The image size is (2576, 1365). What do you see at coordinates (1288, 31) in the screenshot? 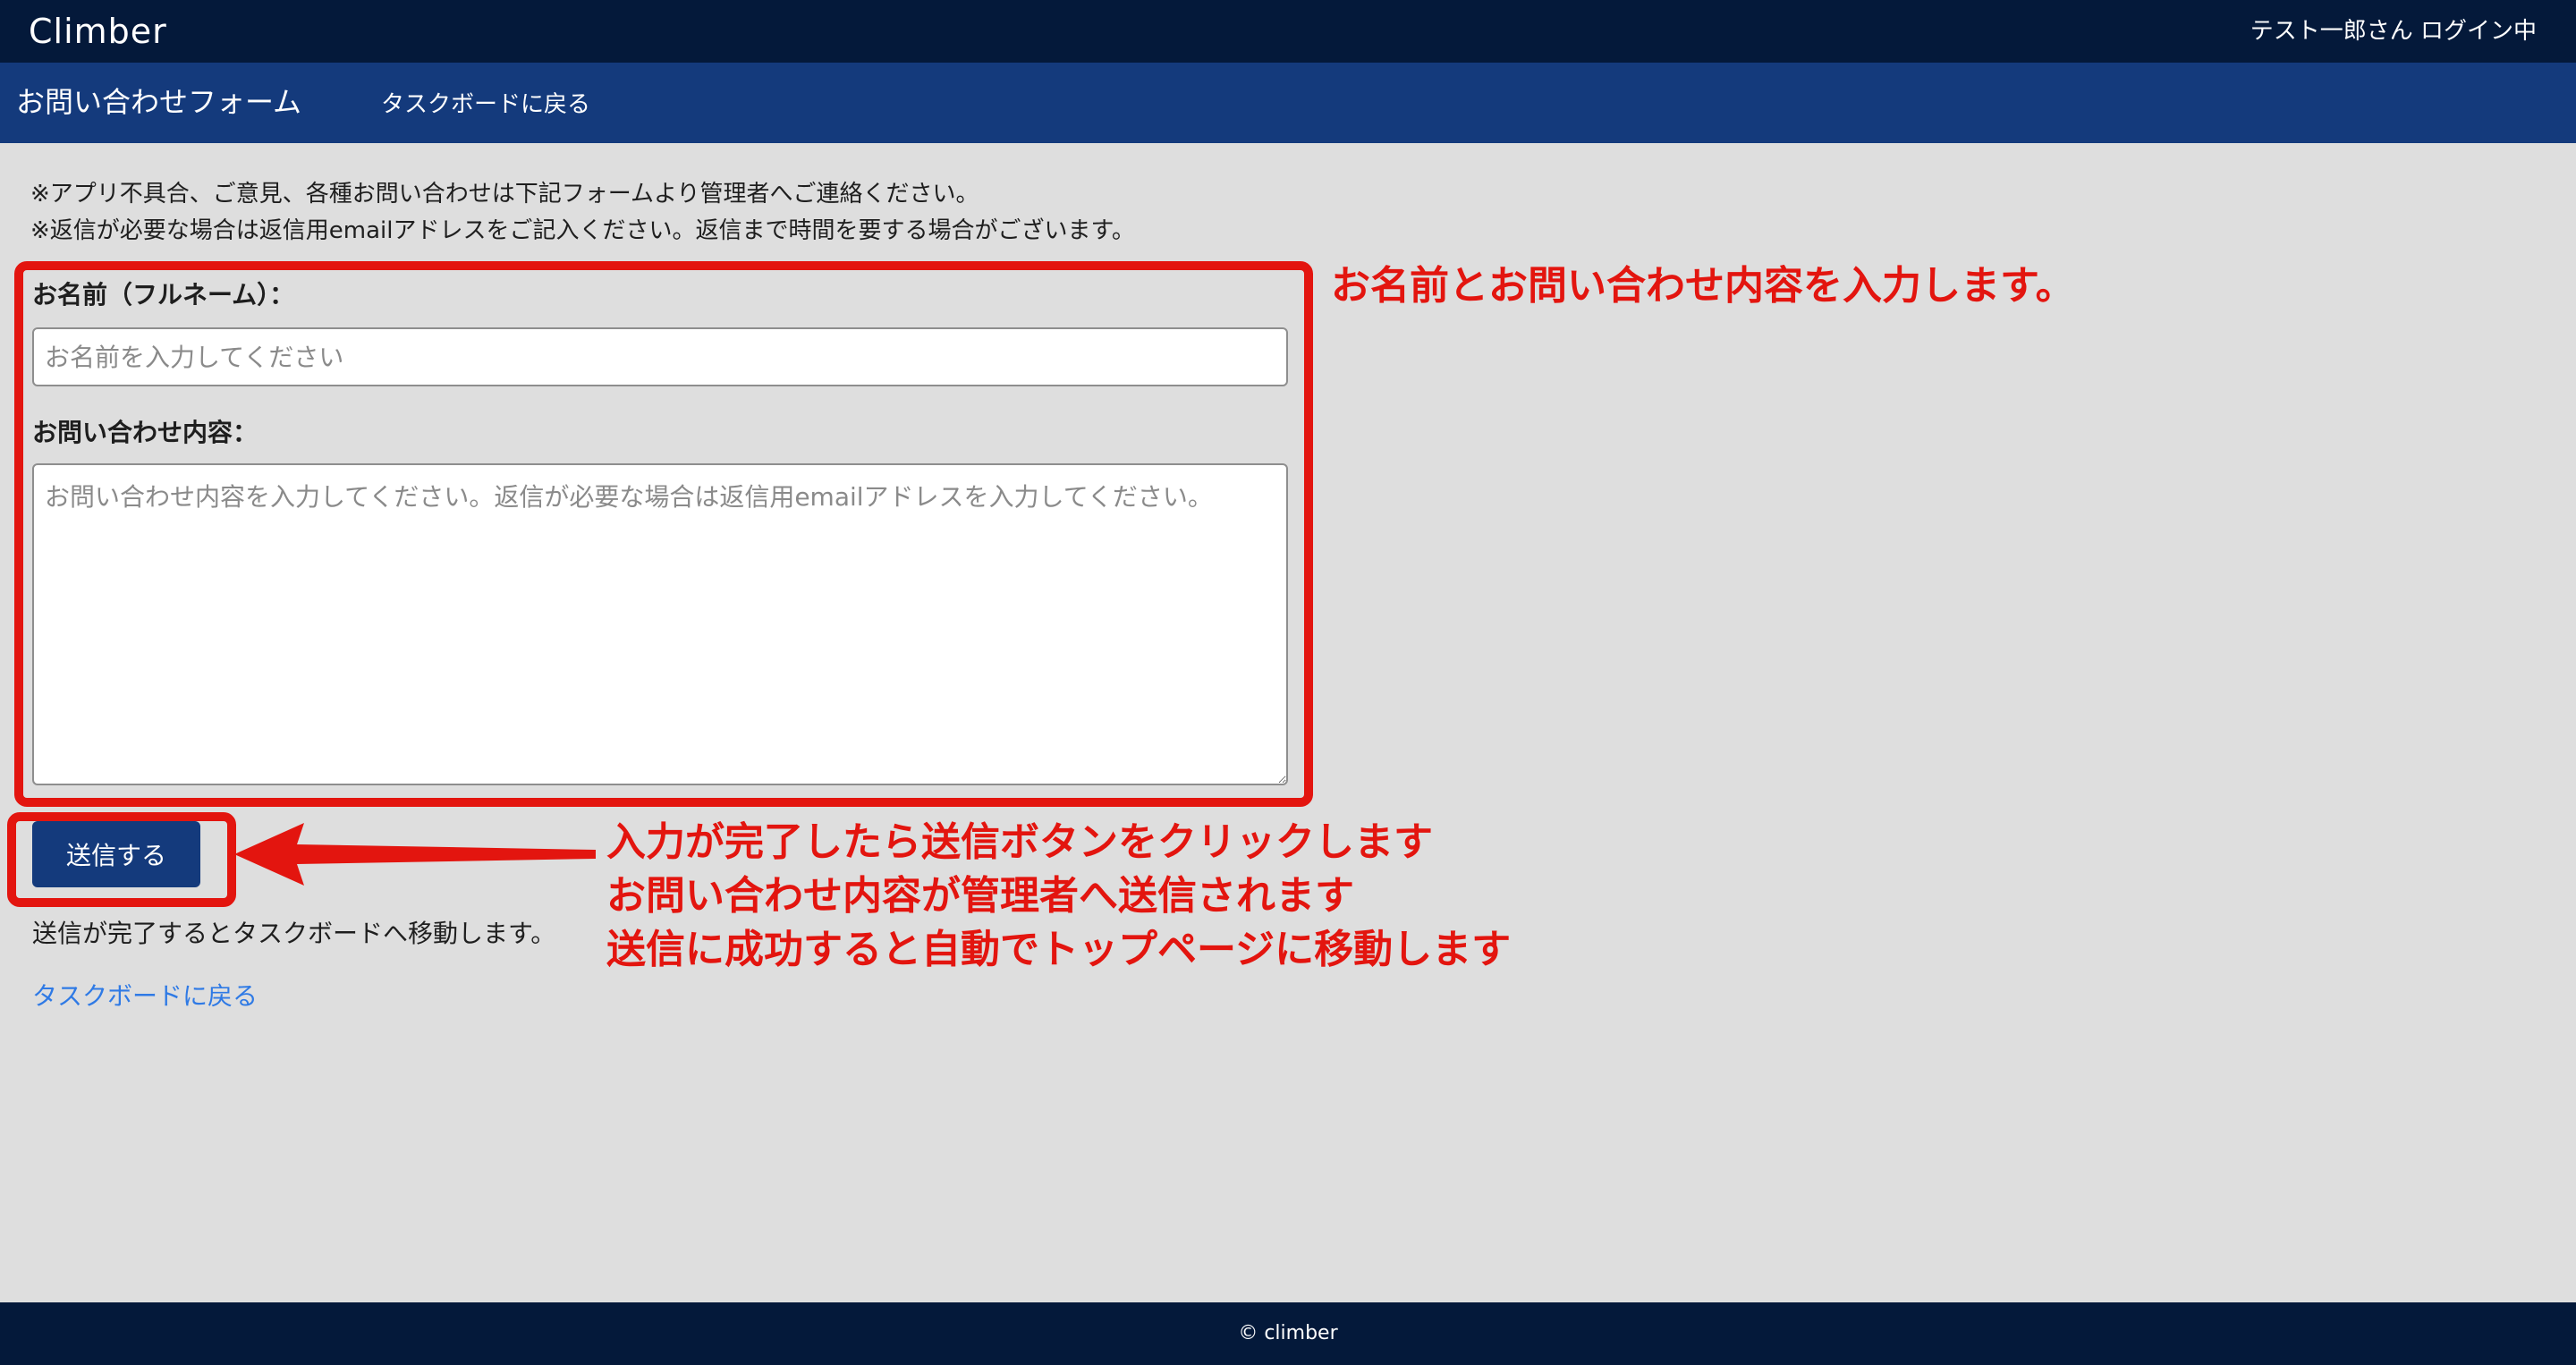
I see `top-header: Climber テスト一郎さん ログイン中` at bounding box center [1288, 31].